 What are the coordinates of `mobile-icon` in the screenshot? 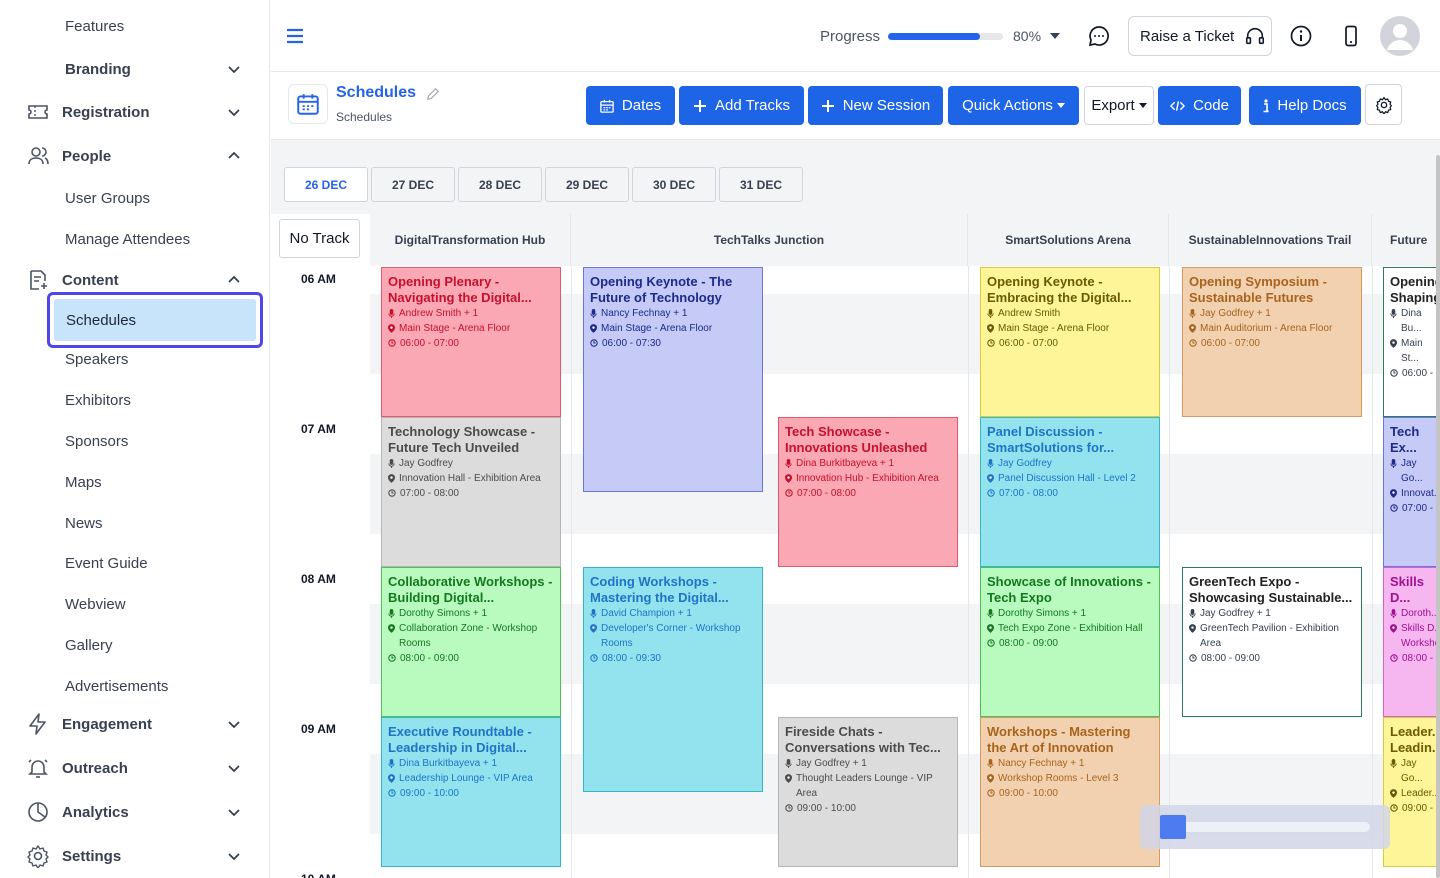 It's located at (1351, 36).